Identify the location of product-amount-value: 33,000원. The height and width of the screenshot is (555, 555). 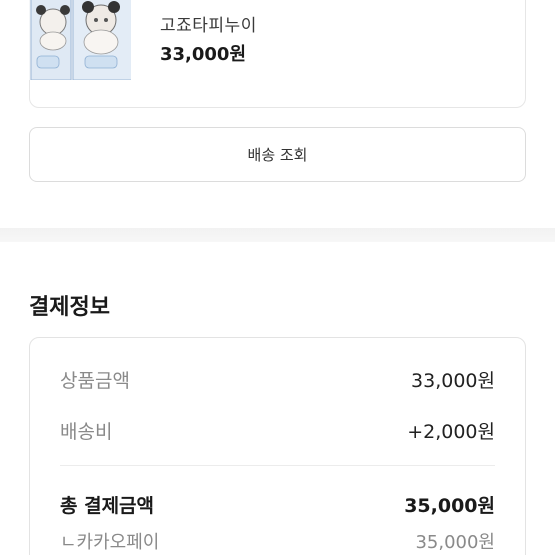
(453, 381).